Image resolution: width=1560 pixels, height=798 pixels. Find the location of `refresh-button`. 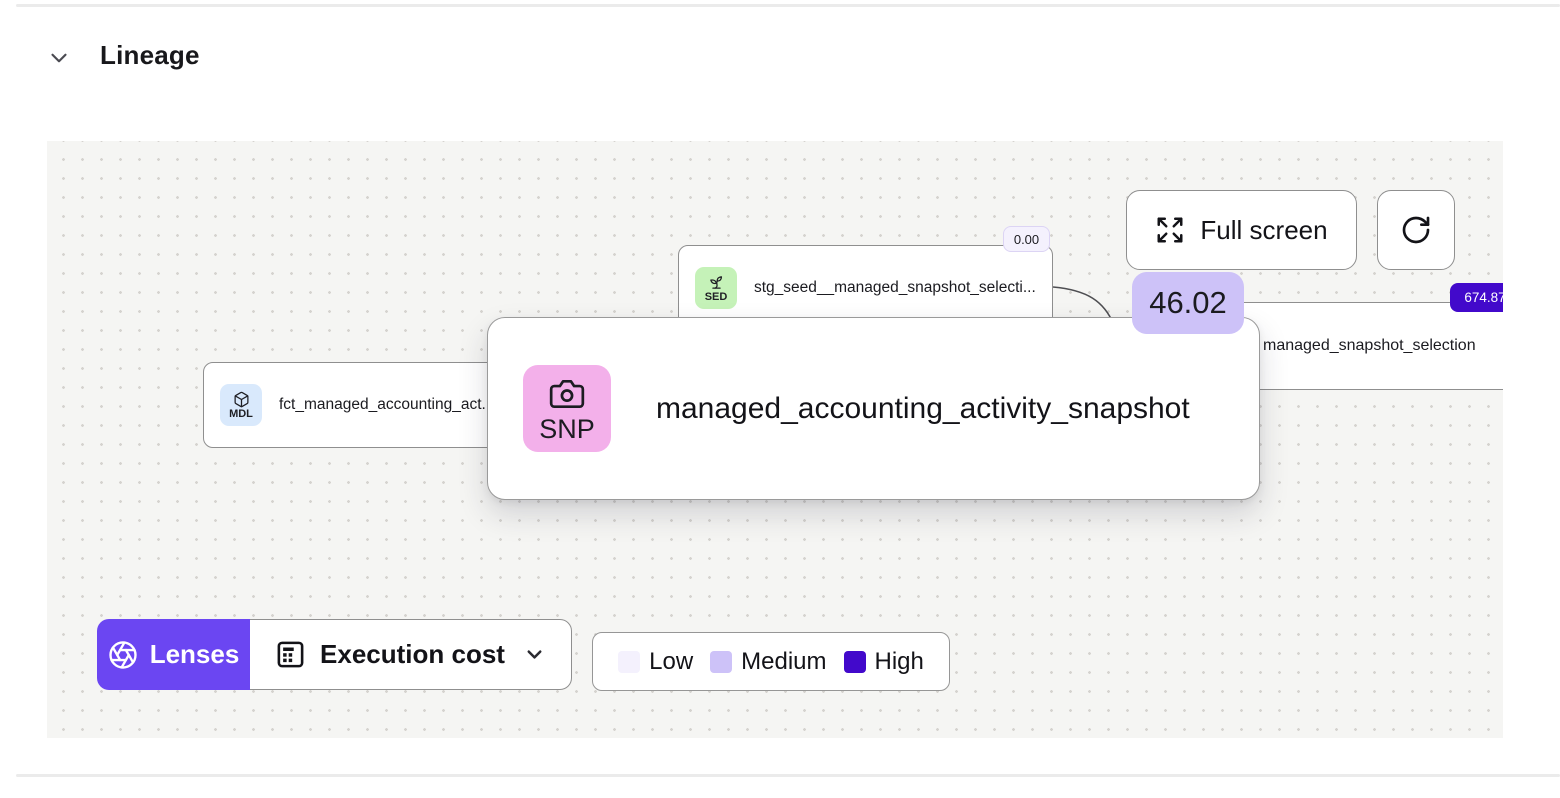

refresh-button is located at coordinates (1416, 230).